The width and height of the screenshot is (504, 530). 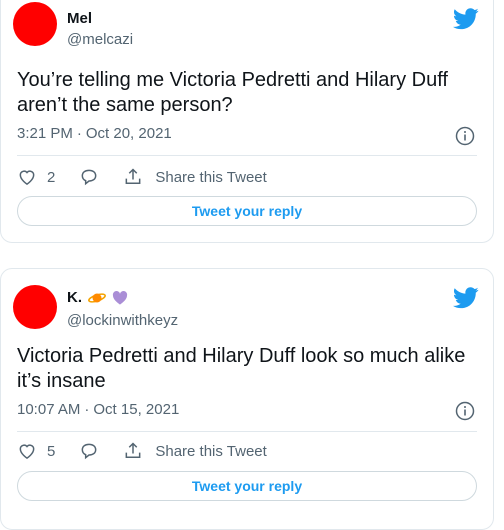 I want to click on tweet-time: 3:21 PM, so click(x=45, y=133).